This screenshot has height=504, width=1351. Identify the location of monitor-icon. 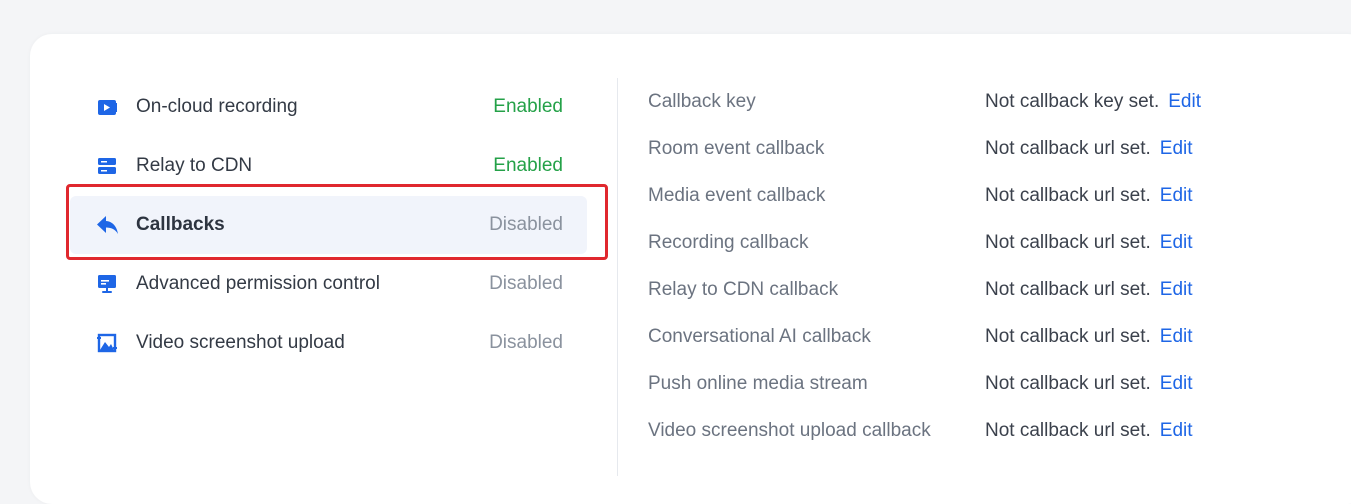
(107, 284).